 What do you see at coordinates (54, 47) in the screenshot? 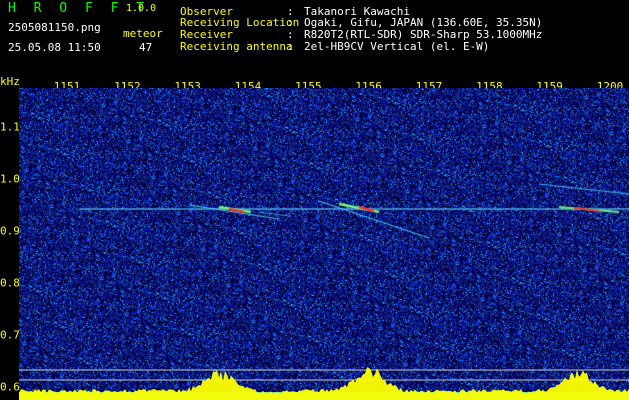
I see `capture-datetime: 25.05.08 11:50` at bounding box center [54, 47].